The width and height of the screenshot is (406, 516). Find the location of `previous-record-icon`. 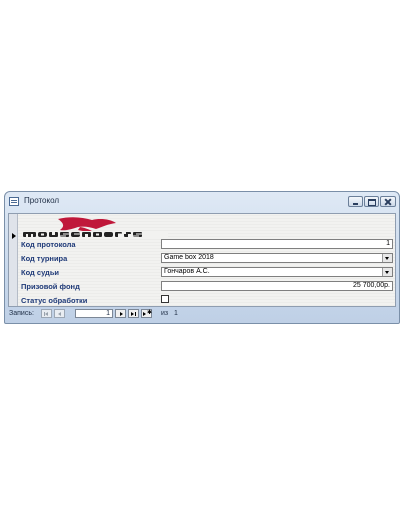

previous-record-icon is located at coordinates (59, 314).